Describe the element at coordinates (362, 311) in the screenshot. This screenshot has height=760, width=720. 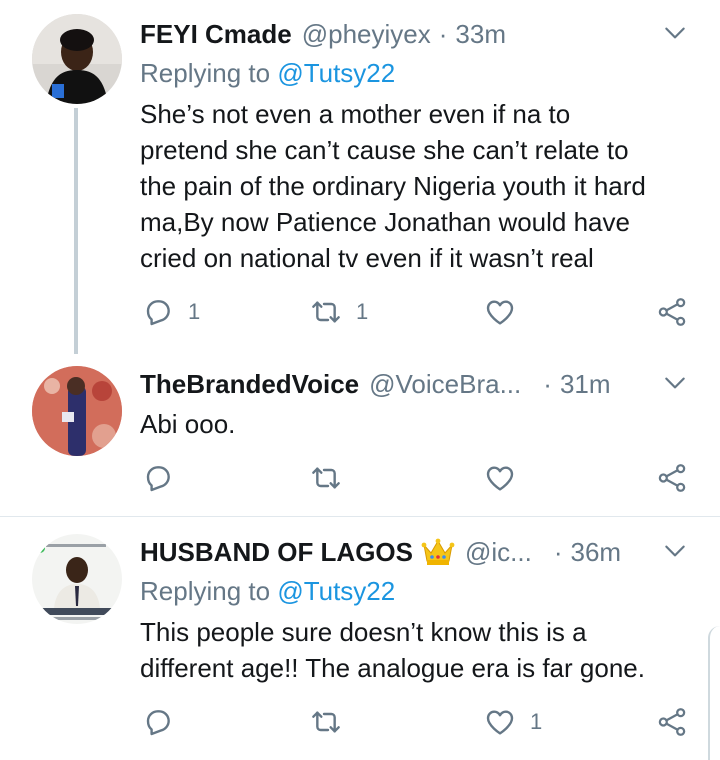
I see `retweet-count: 1` at that location.